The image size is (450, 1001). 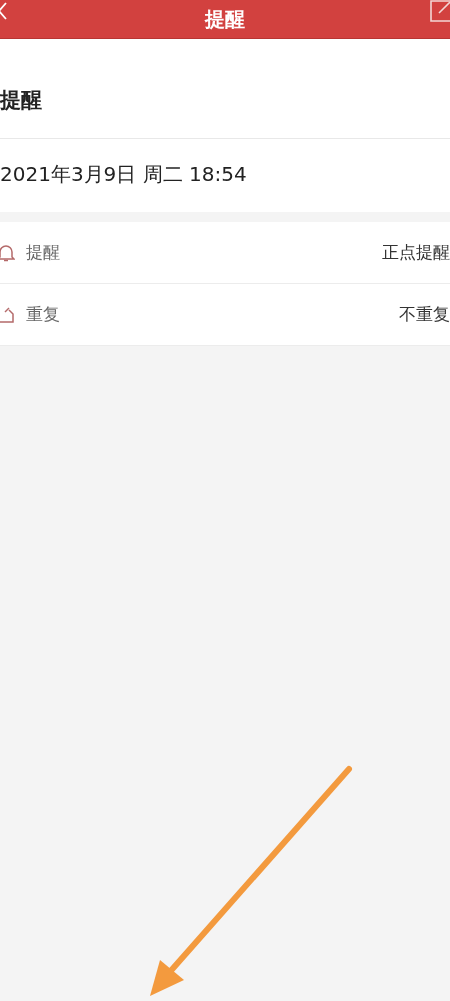 What do you see at coordinates (7, 314) in the screenshot?
I see `repeat-icon` at bounding box center [7, 314].